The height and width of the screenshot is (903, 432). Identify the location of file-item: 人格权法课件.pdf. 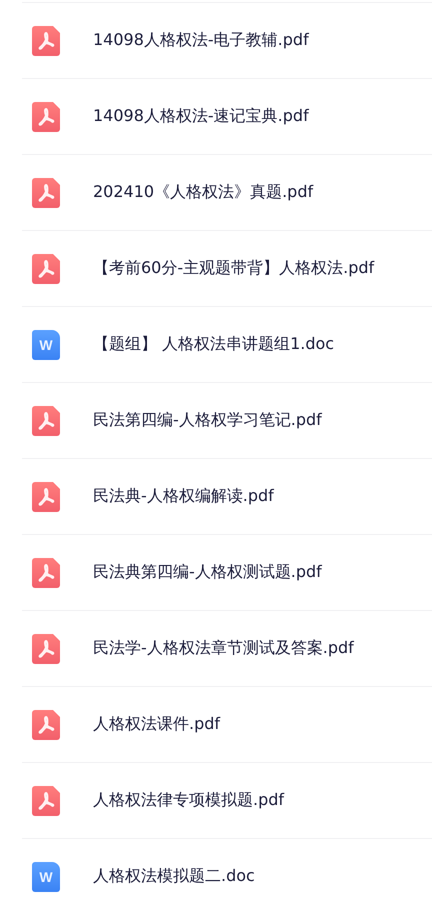
(227, 724).